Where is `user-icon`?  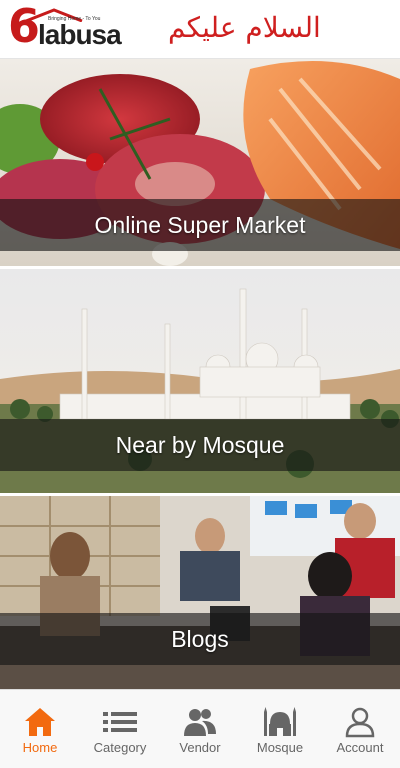 user-icon is located at coordinates (360, 722).